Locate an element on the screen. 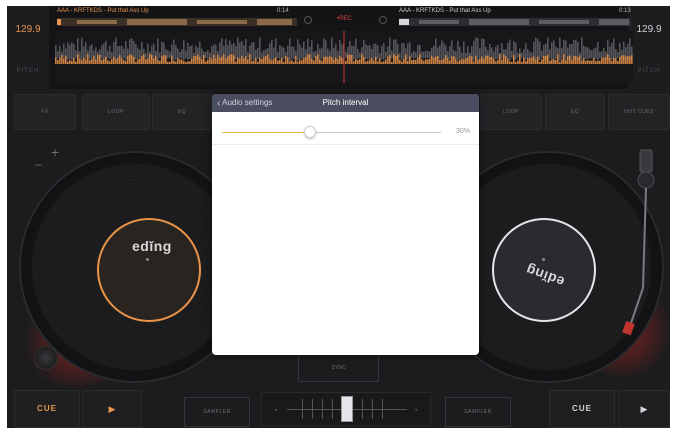 The height and width of the screenshot is (435, 679). loop-pad-right: LOOP is located at coordinates (511, 112).